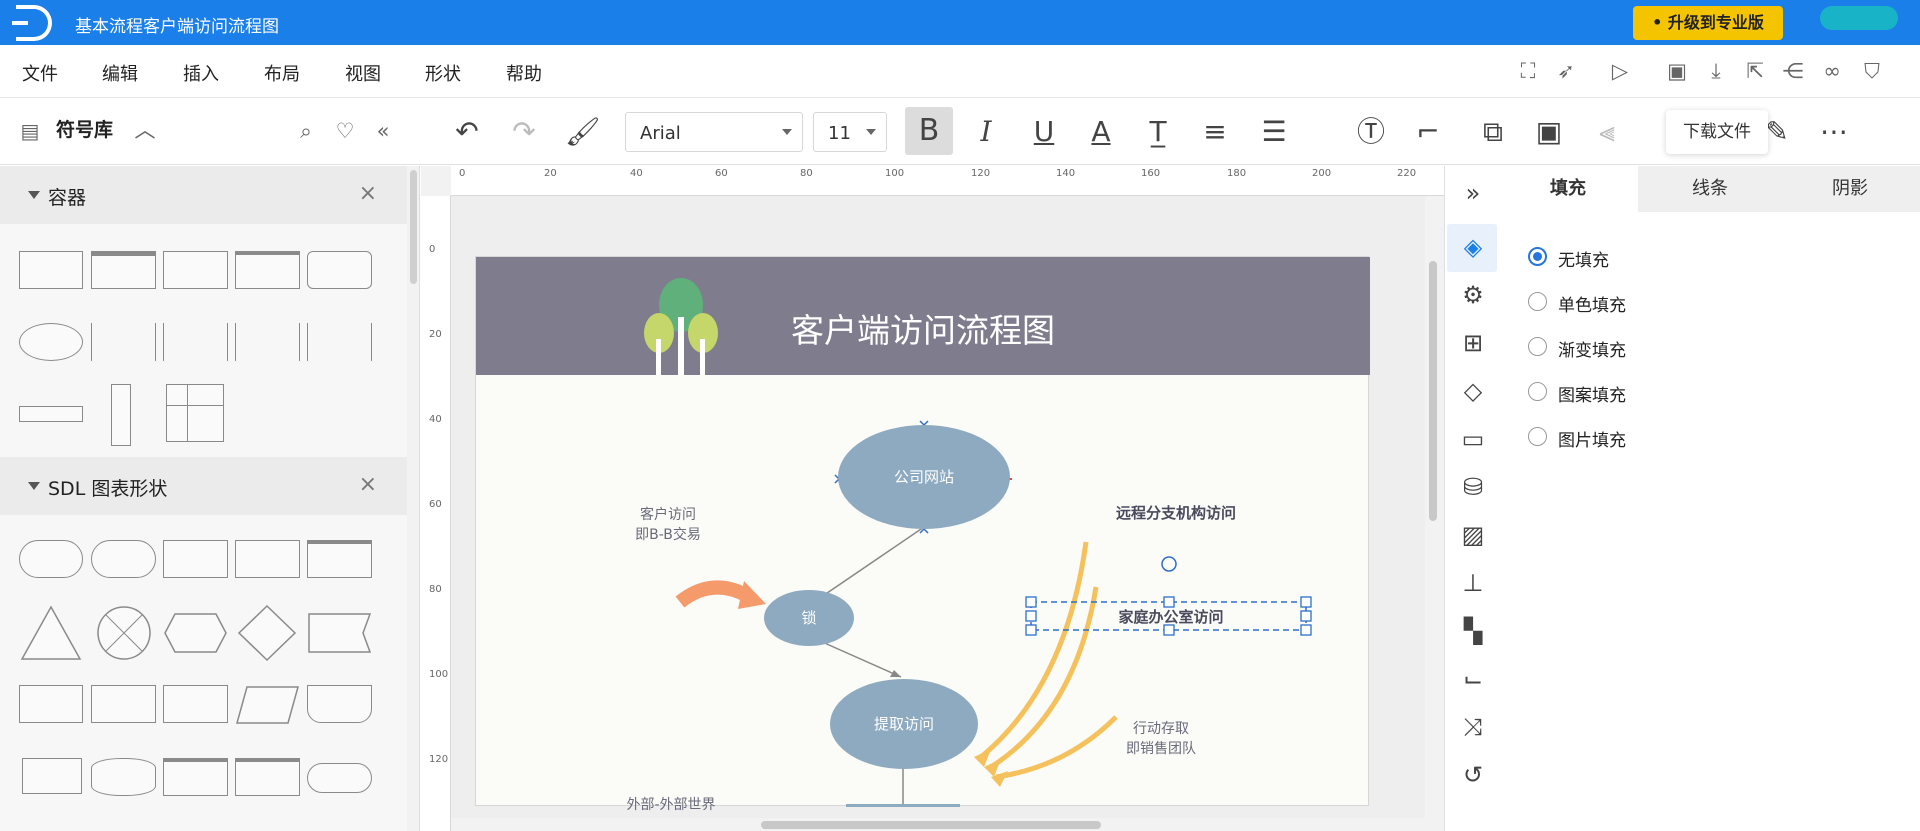 The image size is (1920, 831). Describe the element at coordinates (1493, 132) in the screenshot. I see `bring-front-icon: ⧉` at that location.